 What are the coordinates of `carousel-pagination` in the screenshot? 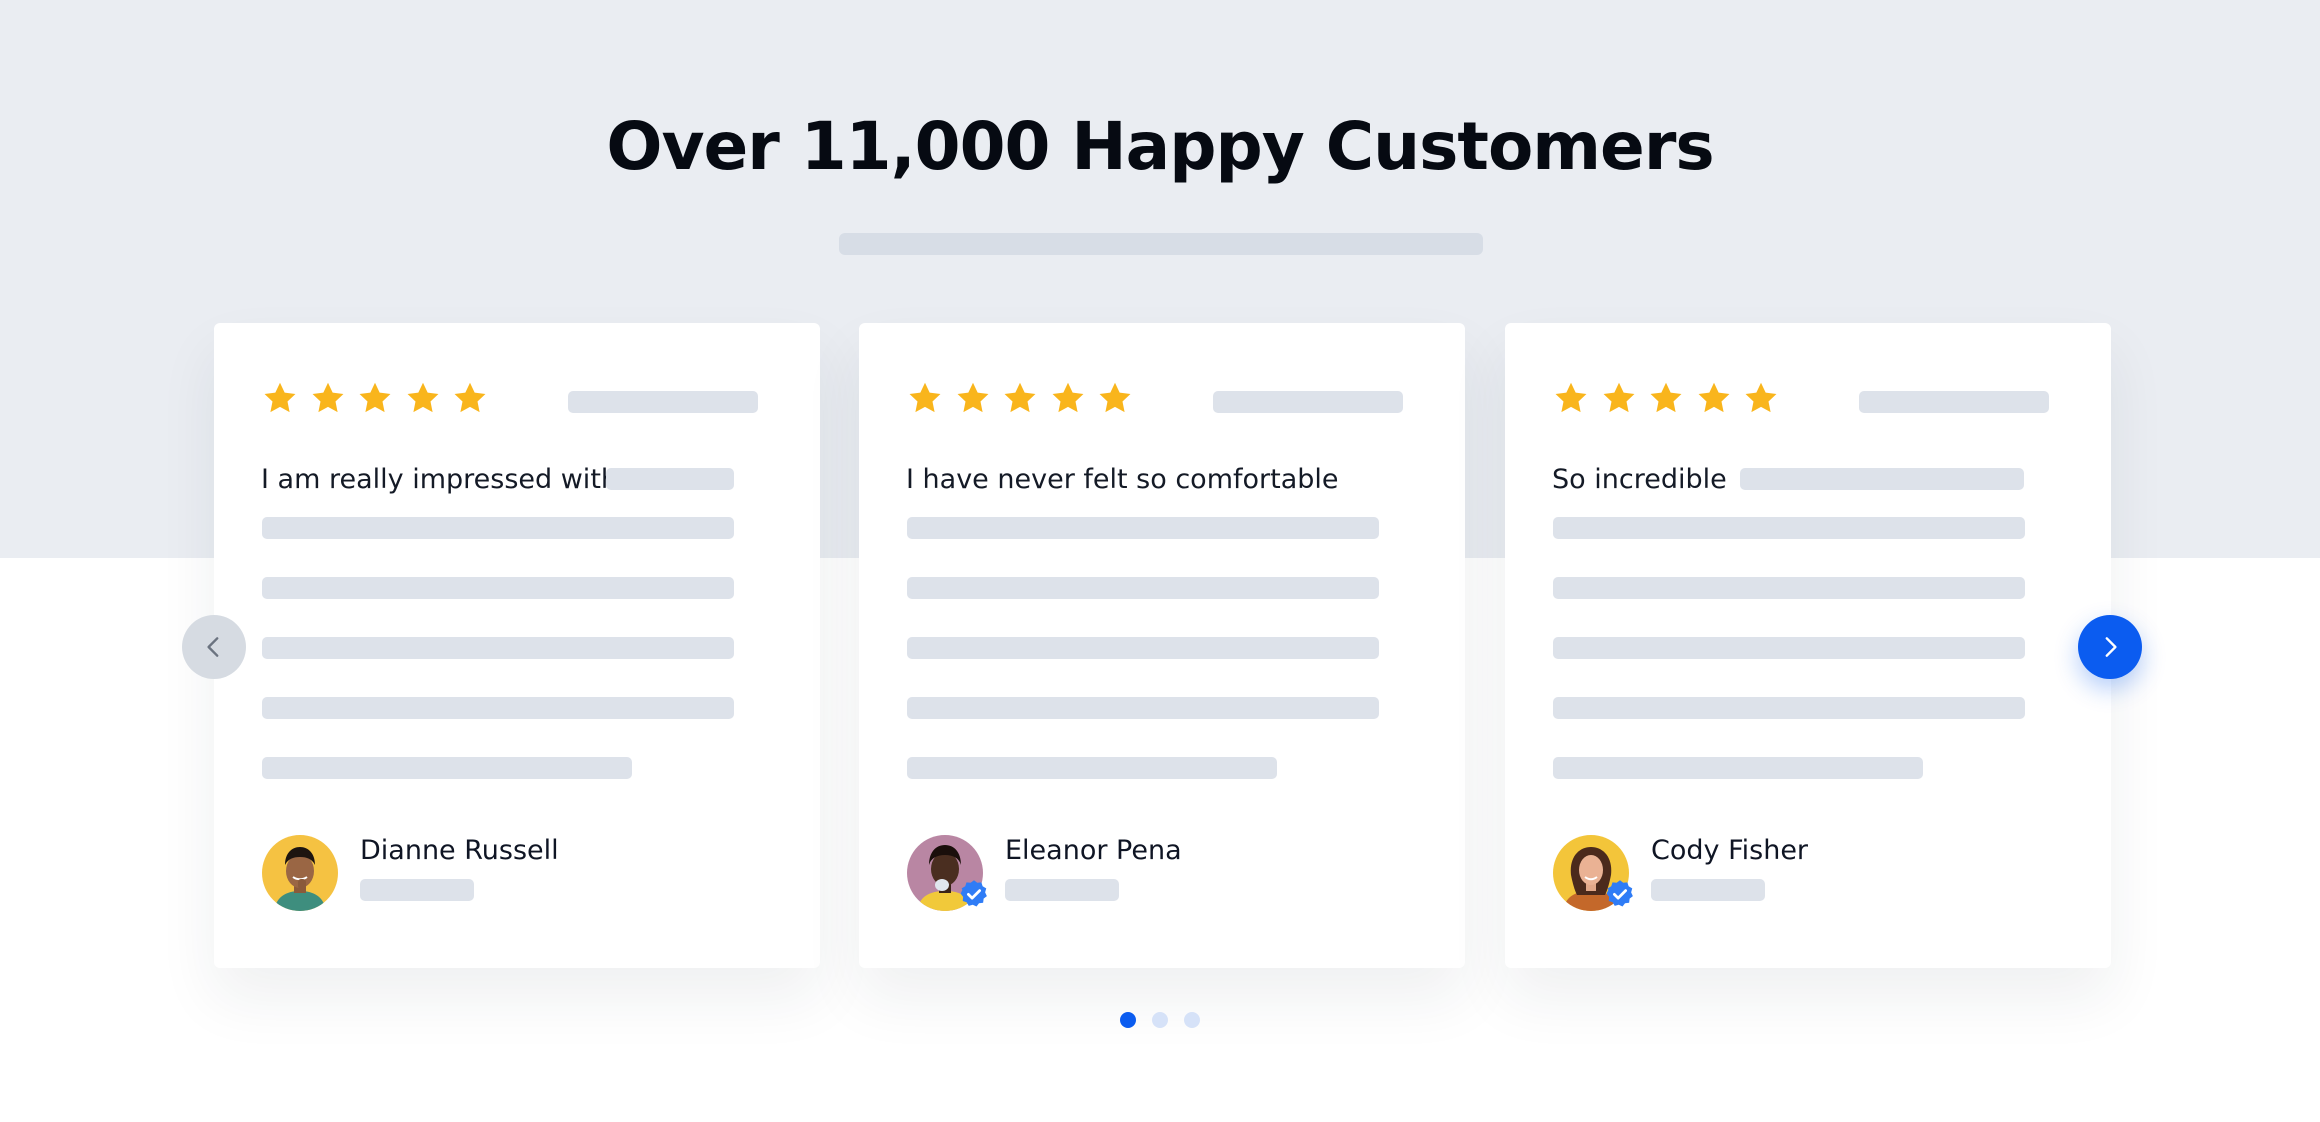 It's located at (1168, 1020).